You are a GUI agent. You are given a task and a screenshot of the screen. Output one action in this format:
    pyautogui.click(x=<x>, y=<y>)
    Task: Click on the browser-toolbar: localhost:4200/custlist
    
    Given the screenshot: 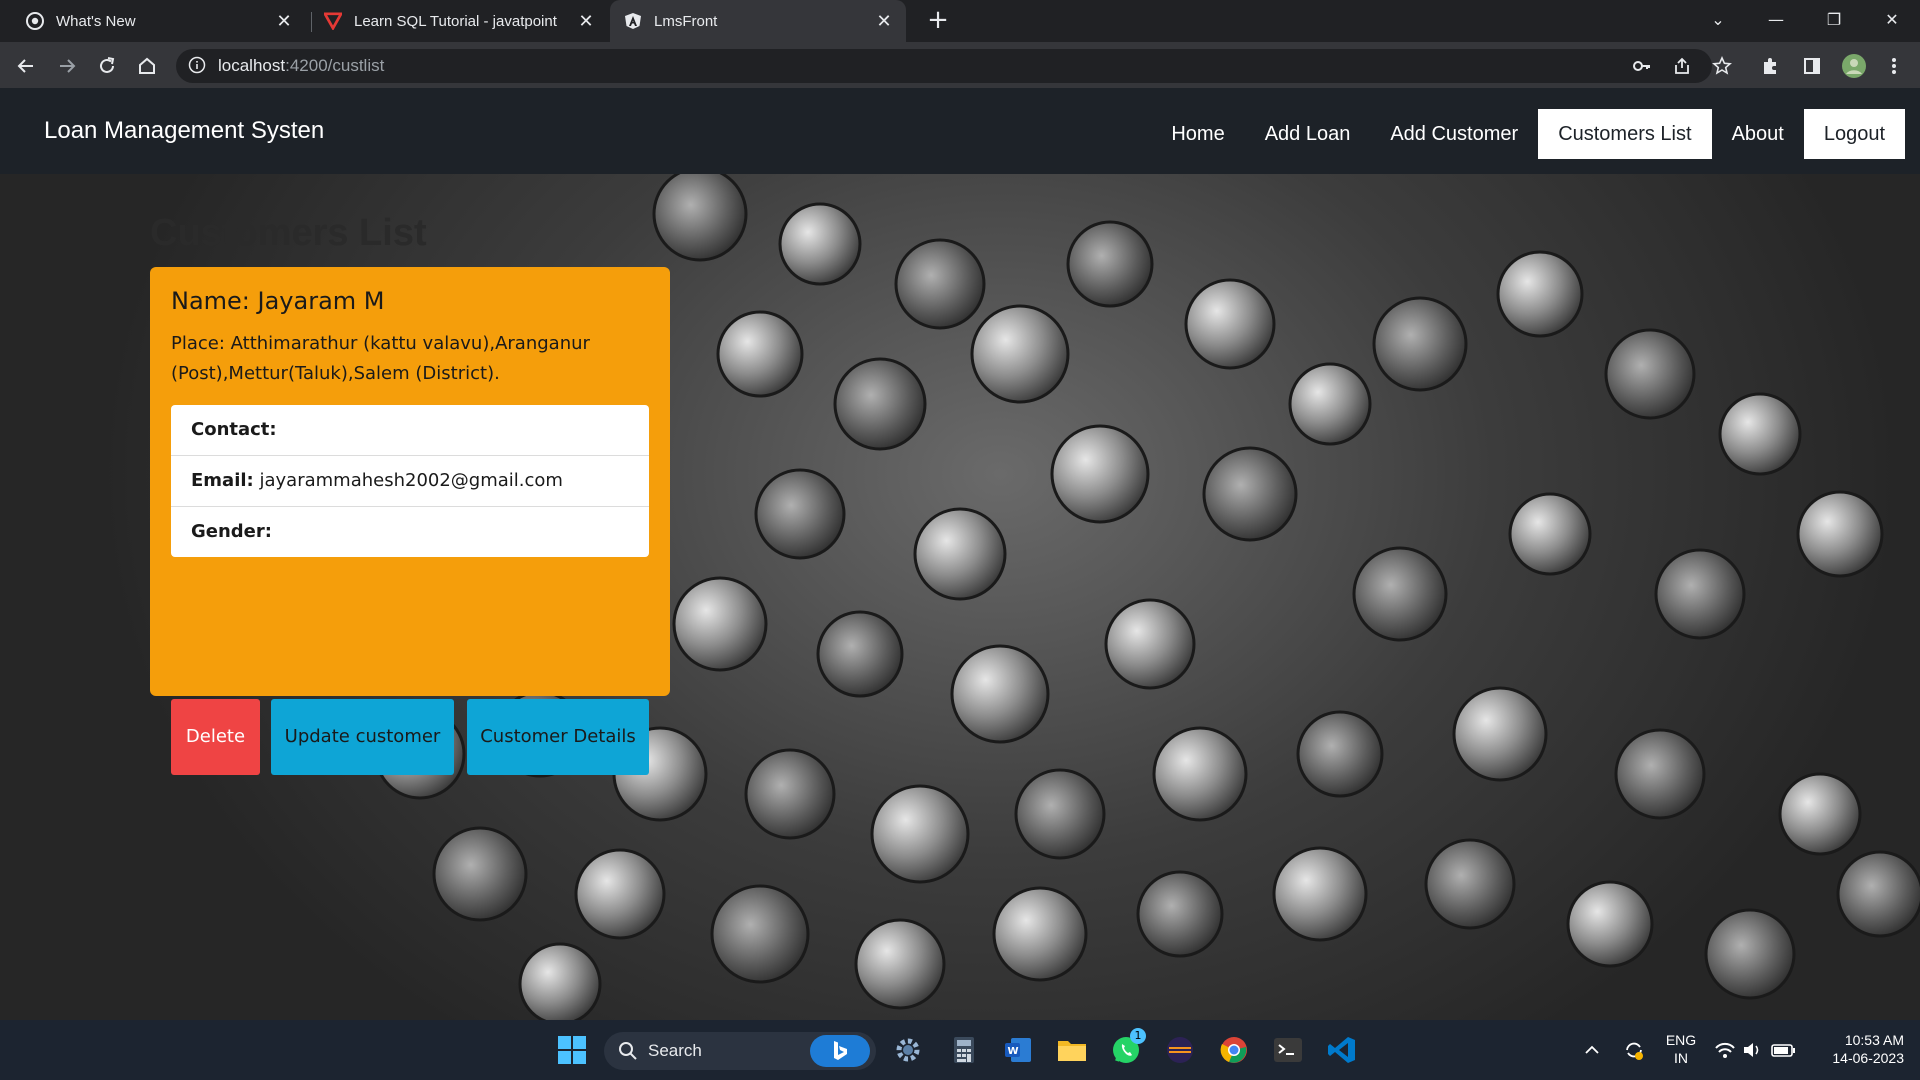 What is the action you would take?
    pyautogui.click(x=960, y=65)
    